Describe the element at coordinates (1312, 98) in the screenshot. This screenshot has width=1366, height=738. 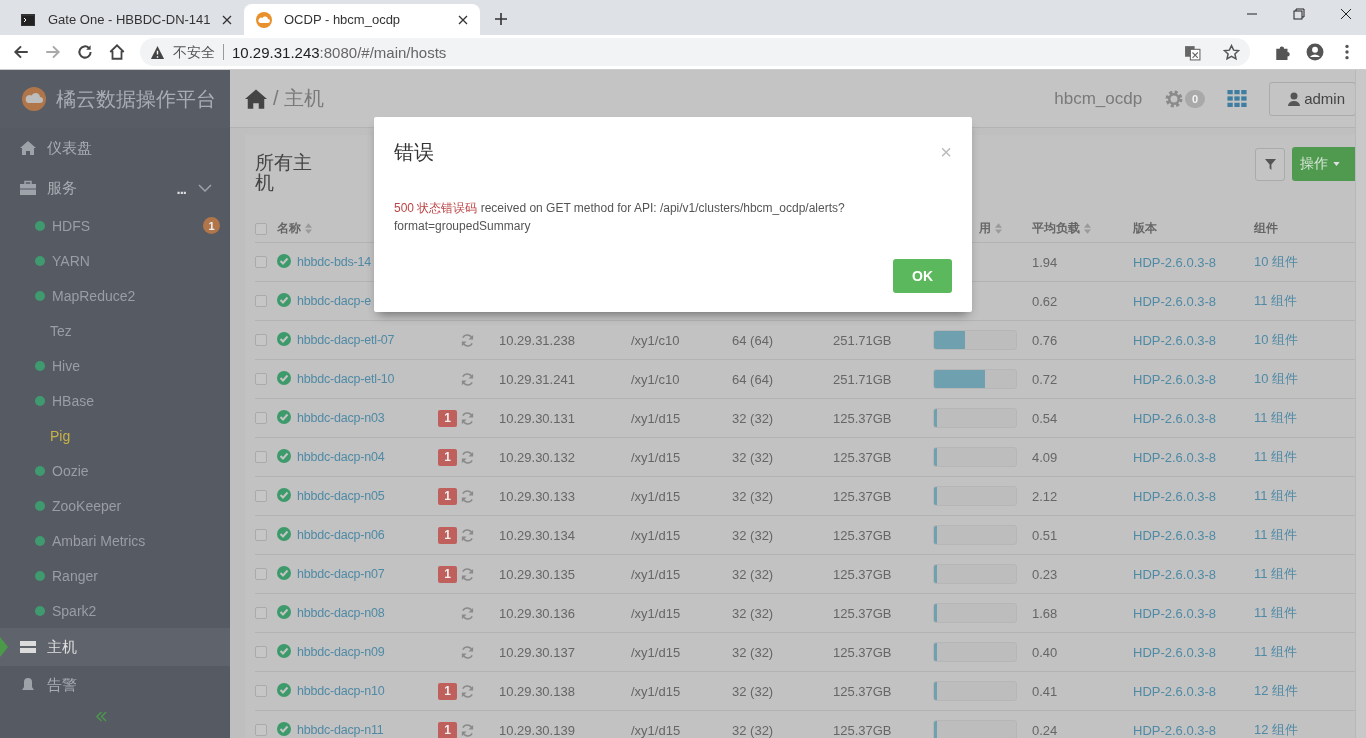
I see `user-menu-button: admin` at that location.